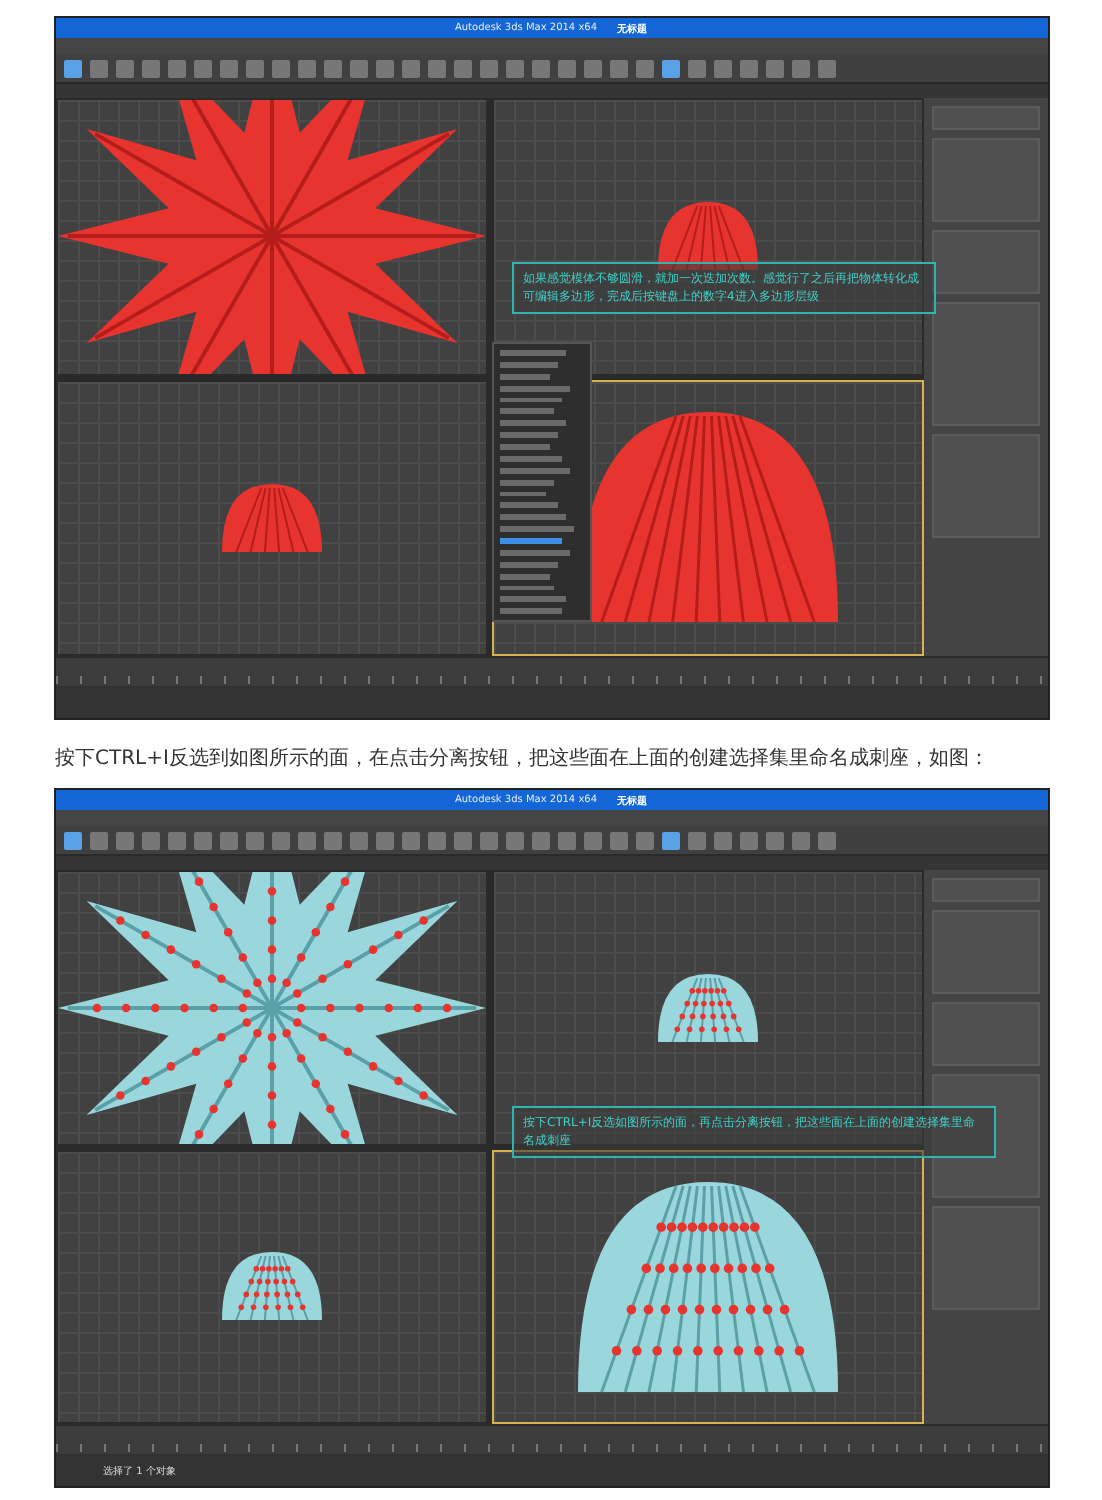  What do you see at coordinates (523, 758) in the screenshot?
I see `caption-text: 按下CTRL+I反选到如图所示的面，在点击分离按钮，把这些面在上面的创建选择集里命名成刺座，如图：` at bounding box center [523, 758].